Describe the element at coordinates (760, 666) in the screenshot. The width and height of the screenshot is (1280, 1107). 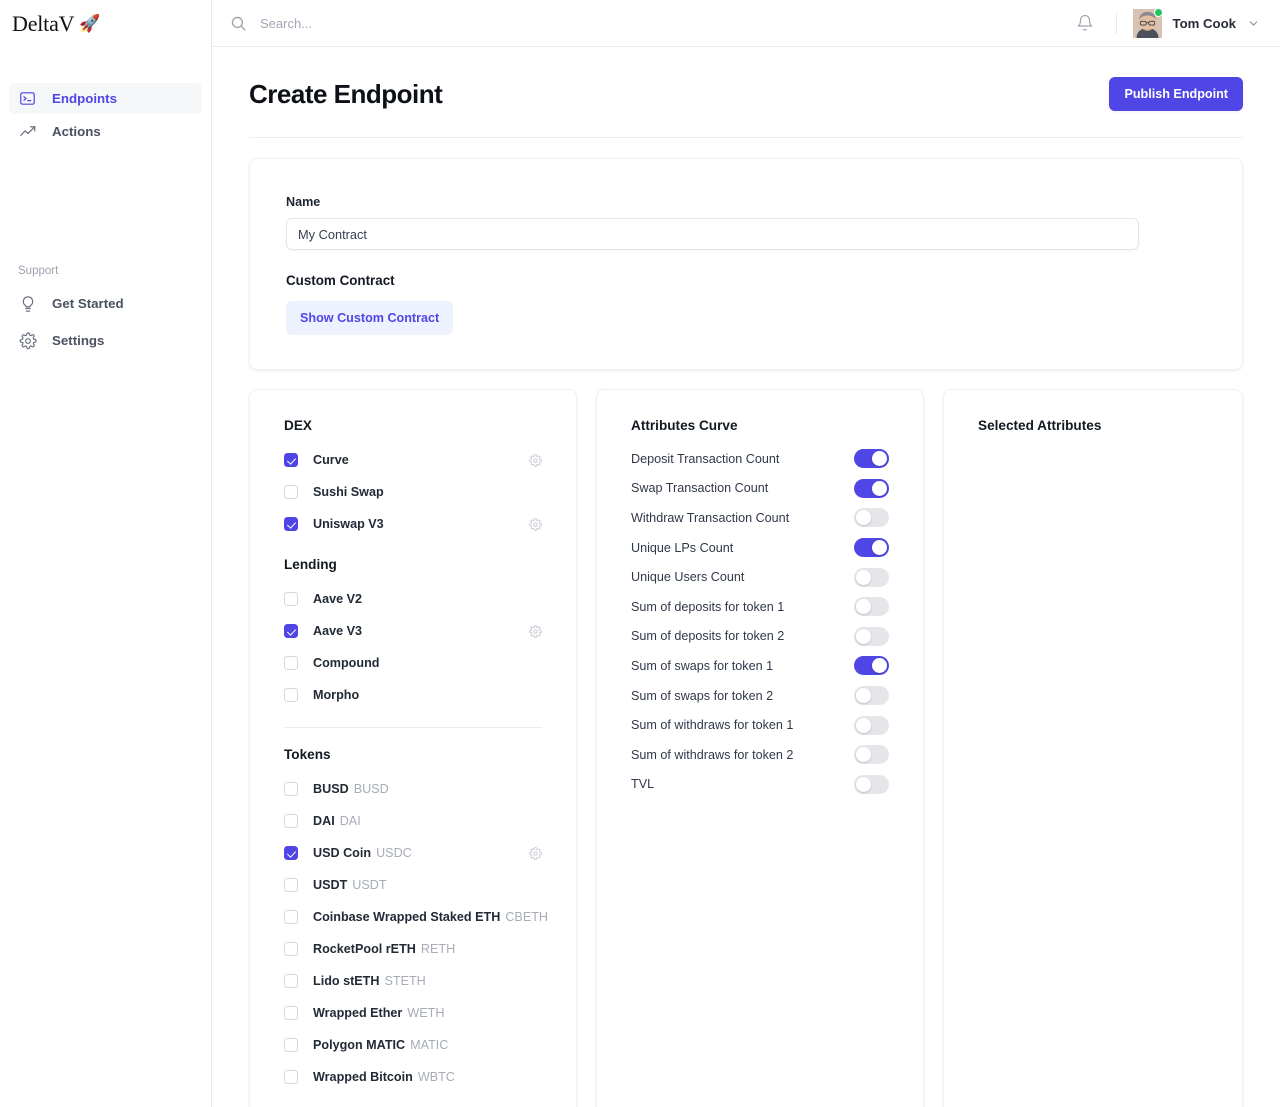
I see `attribute-row: Sum of swaps for token 1` at that location.